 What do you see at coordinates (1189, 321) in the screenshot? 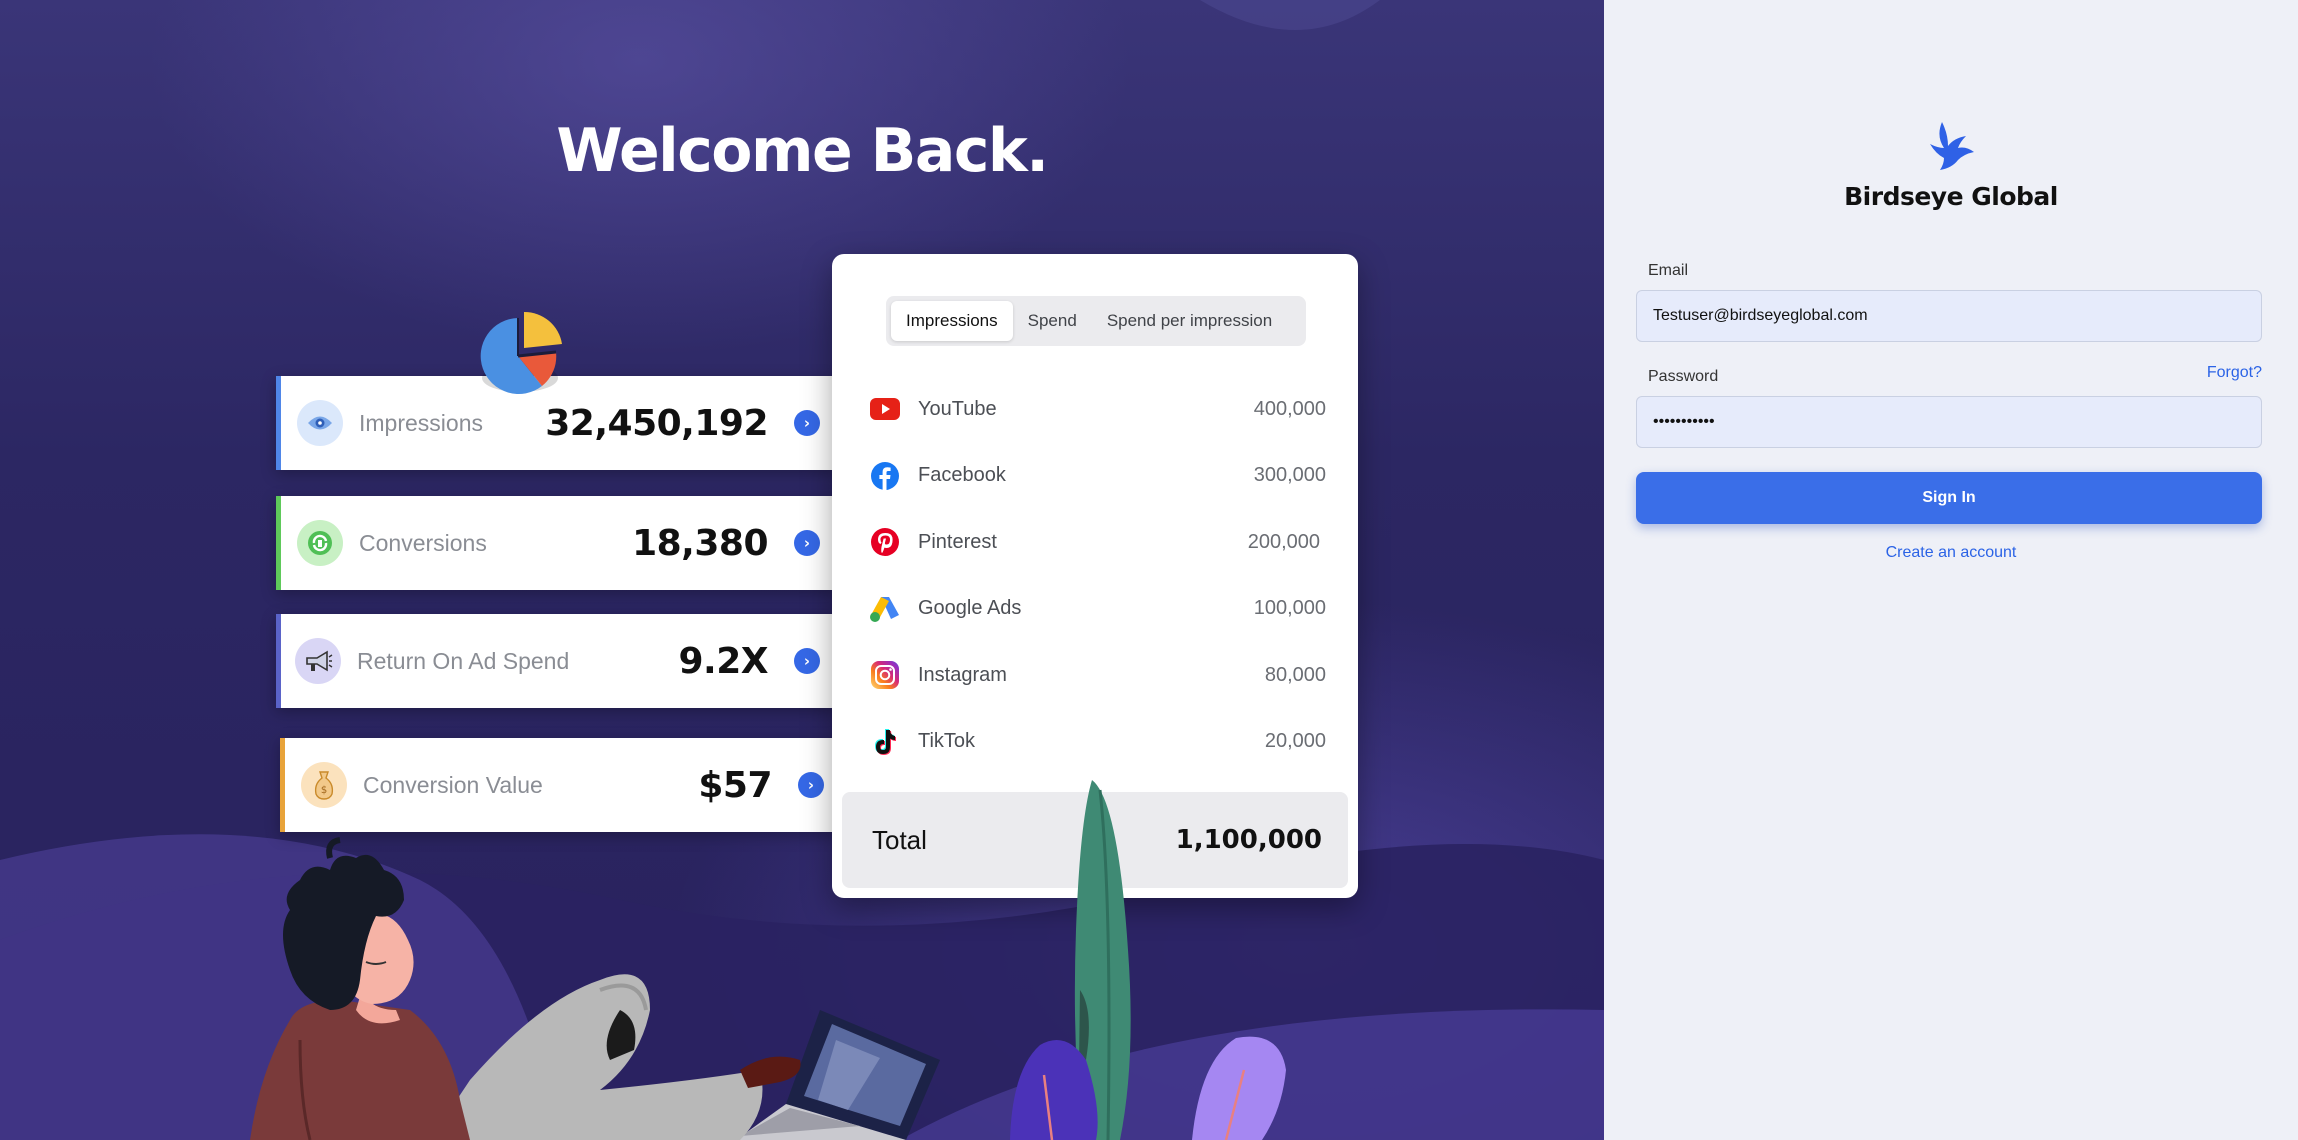
I see `tab-spend-per-impression: Spend per impression` at bounding box center [1189, 321].